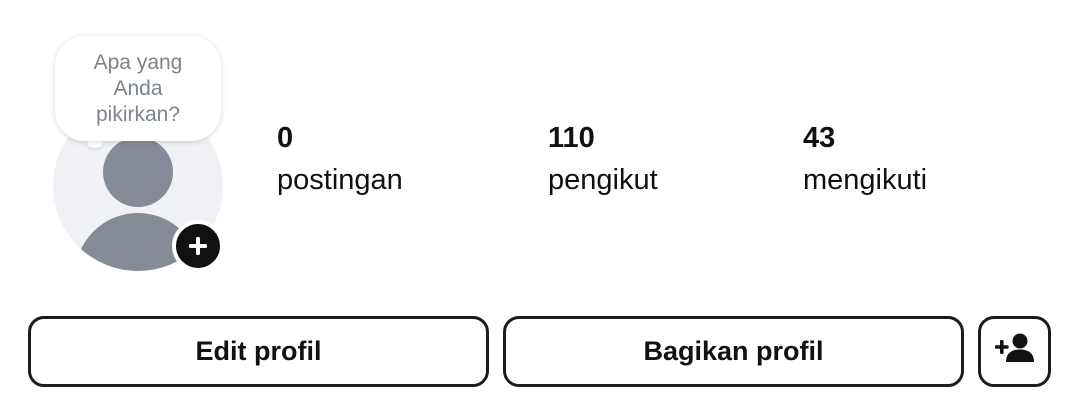 Image resolution: width=1080 pixels, height=413 pixels. Describe the element at coordinates (258, 351) in the screenshot. I see `edit-profile-button: Edit profil` at that location.